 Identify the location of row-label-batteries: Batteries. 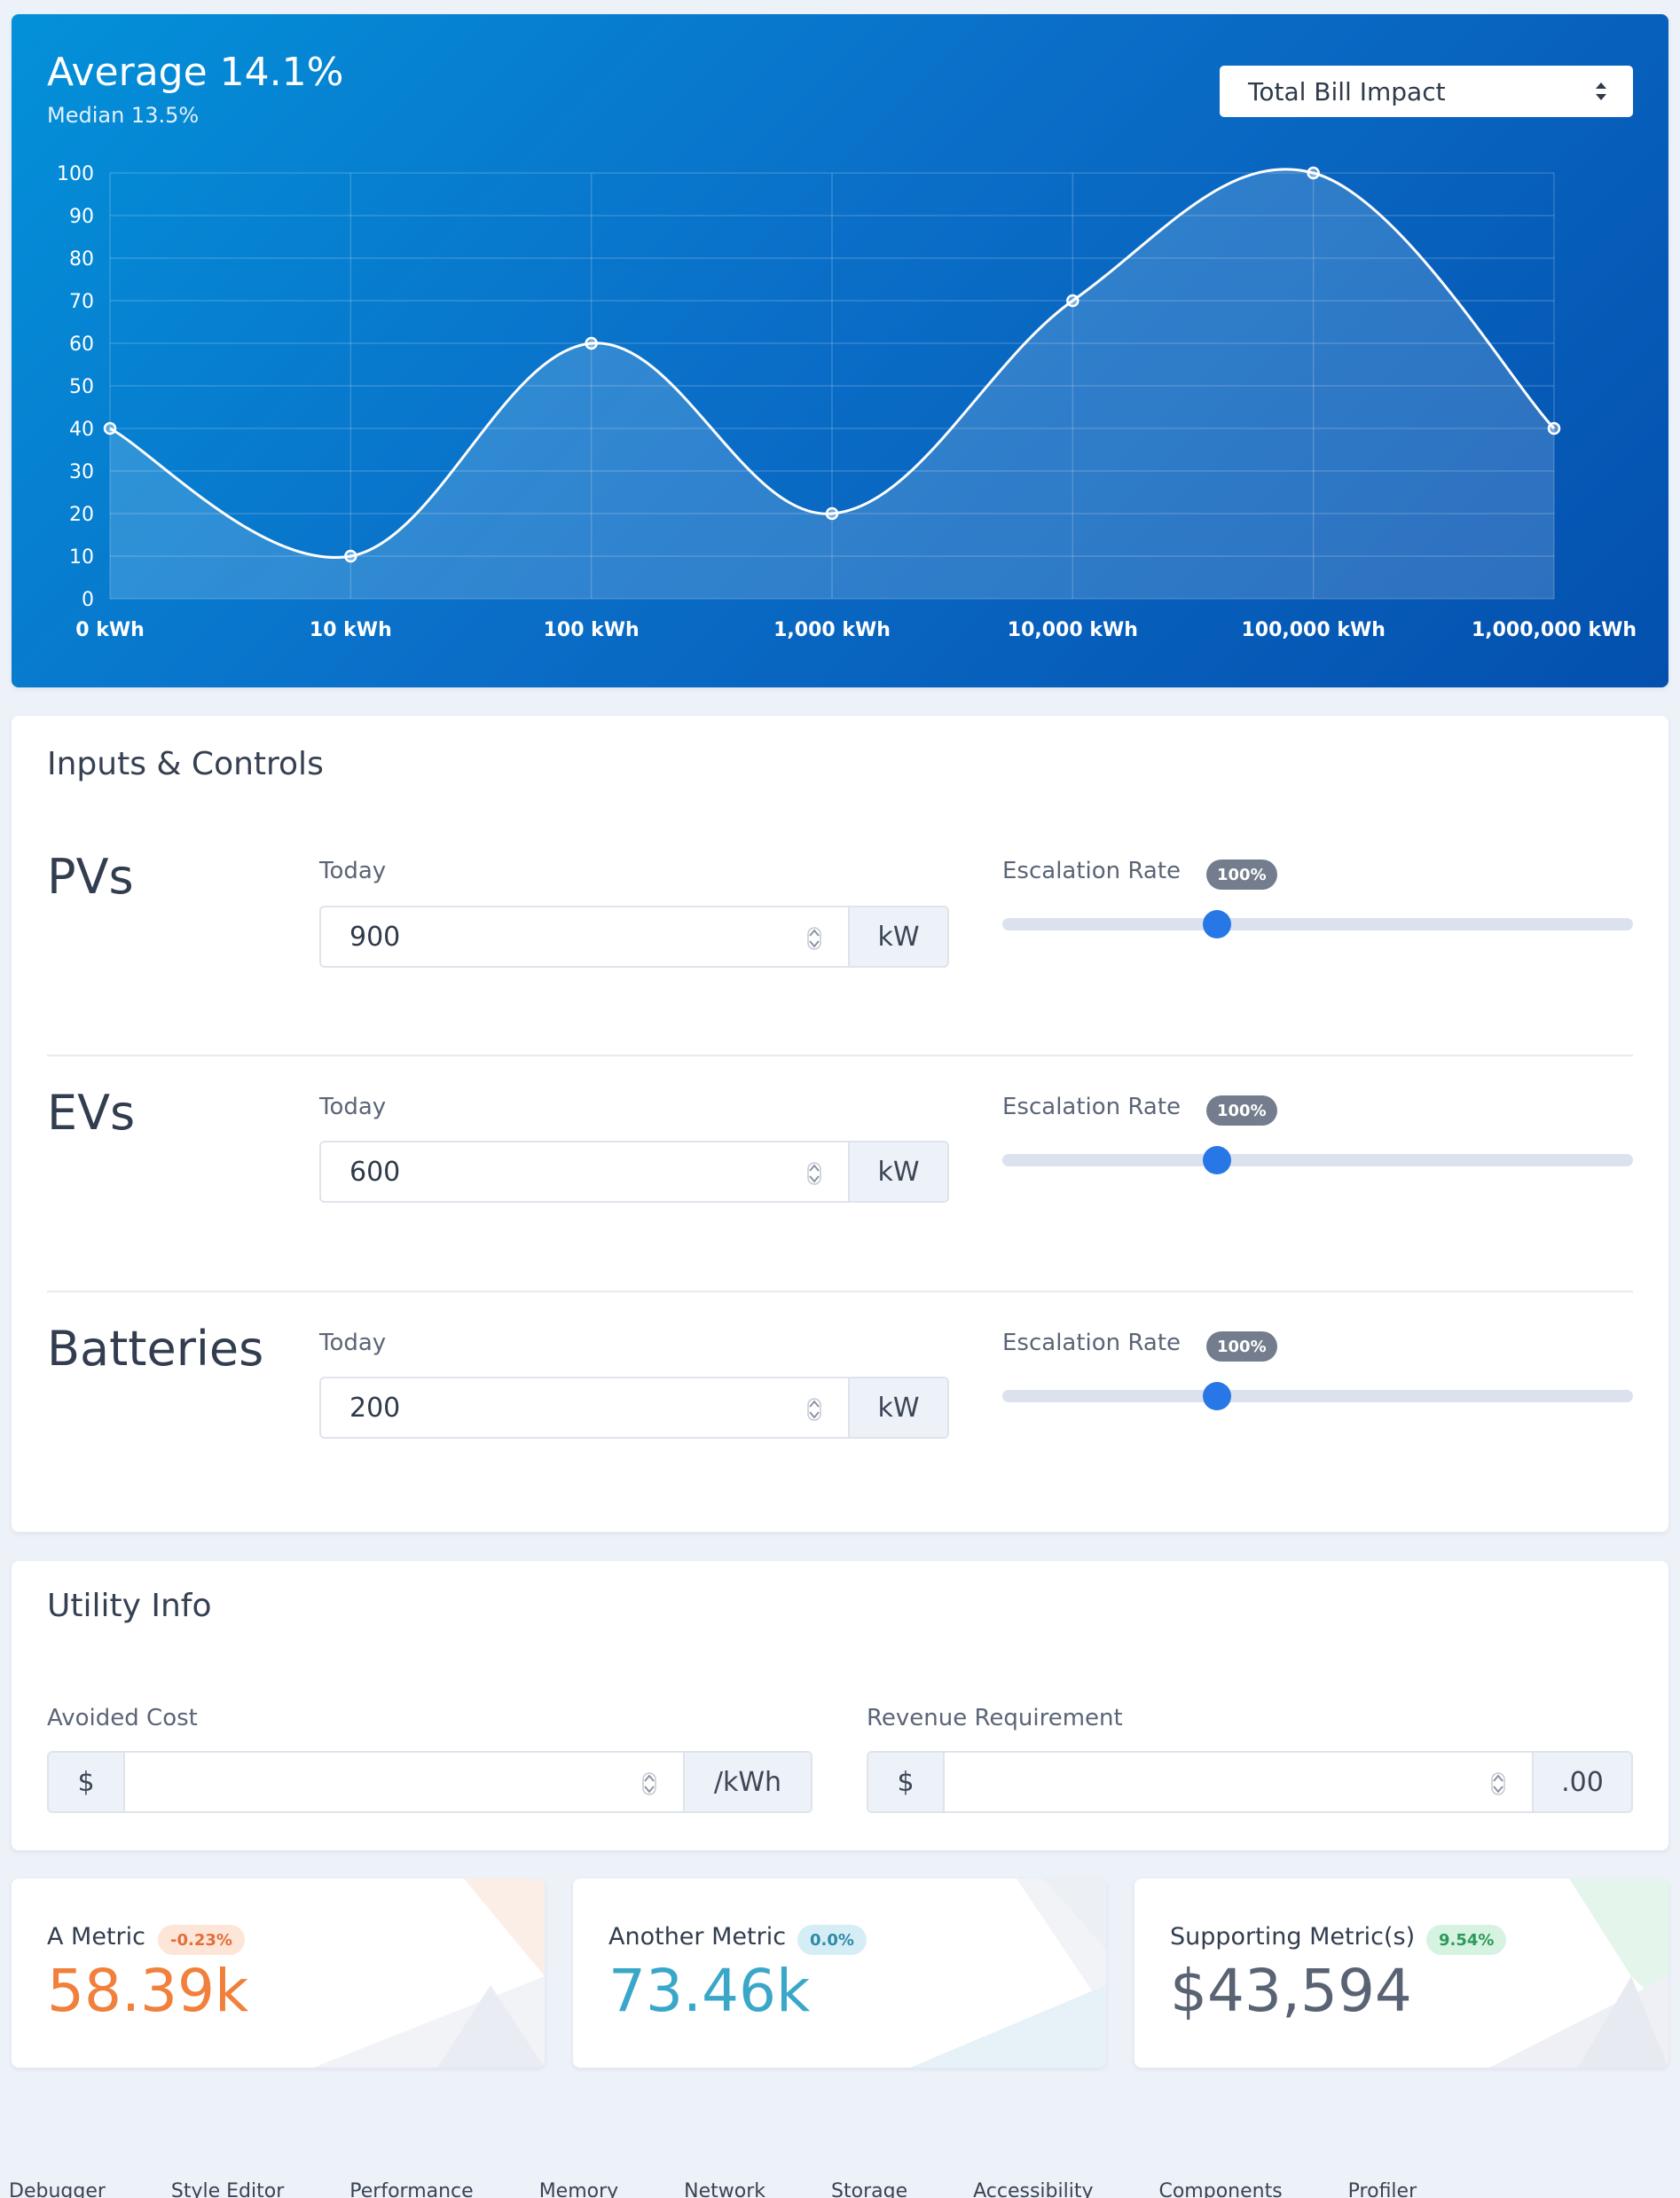
(155, 1349).